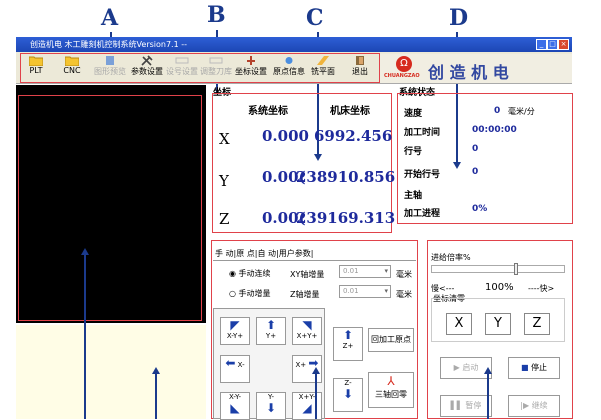 This screenshot has height=420, width=601. What do you see at coordinates (108, 44) in the screenshot?
I see `window-title: 创造机电 木工雕刻机控制系统Version7.1 --` at bounding box center [108, 44].